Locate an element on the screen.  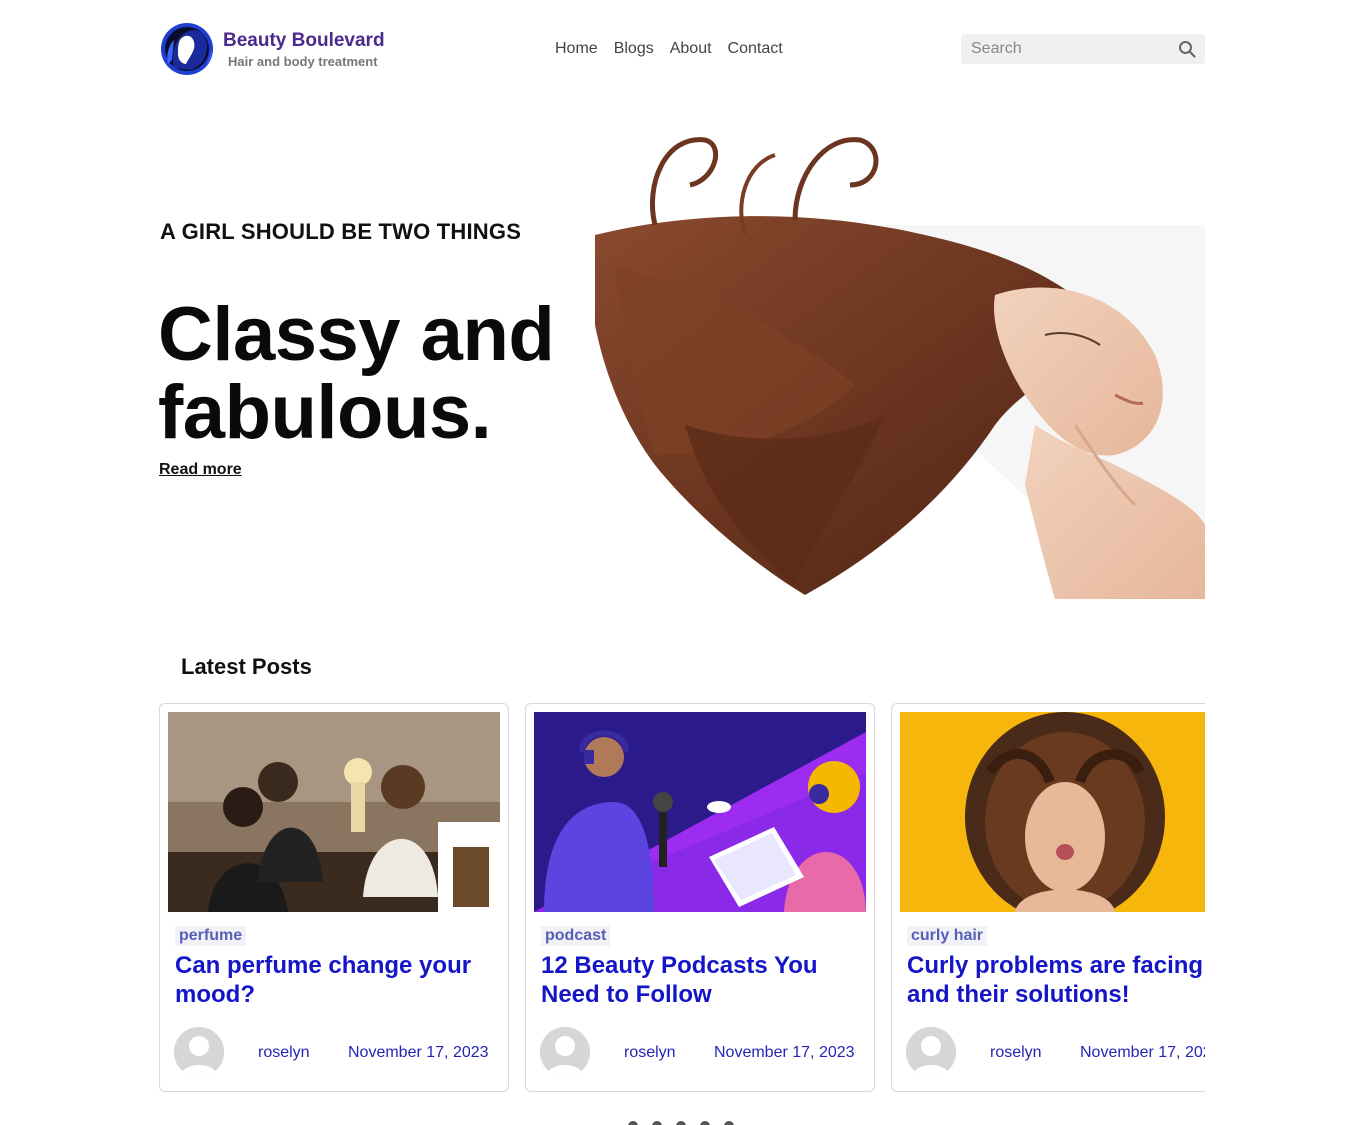
post-title: Can perfume change your mood? is located at coordinates (340, 980).